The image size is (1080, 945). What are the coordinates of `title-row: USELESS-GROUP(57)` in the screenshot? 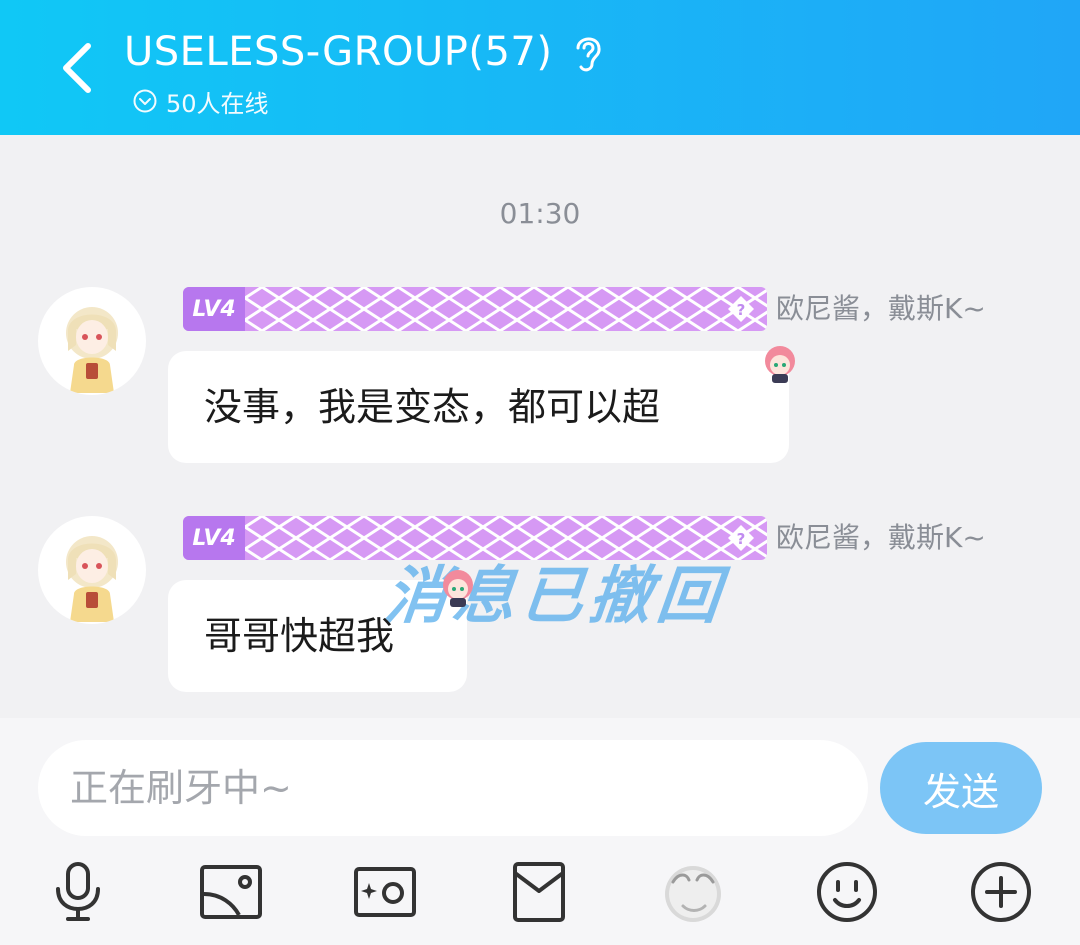 It's located at (365, 52).